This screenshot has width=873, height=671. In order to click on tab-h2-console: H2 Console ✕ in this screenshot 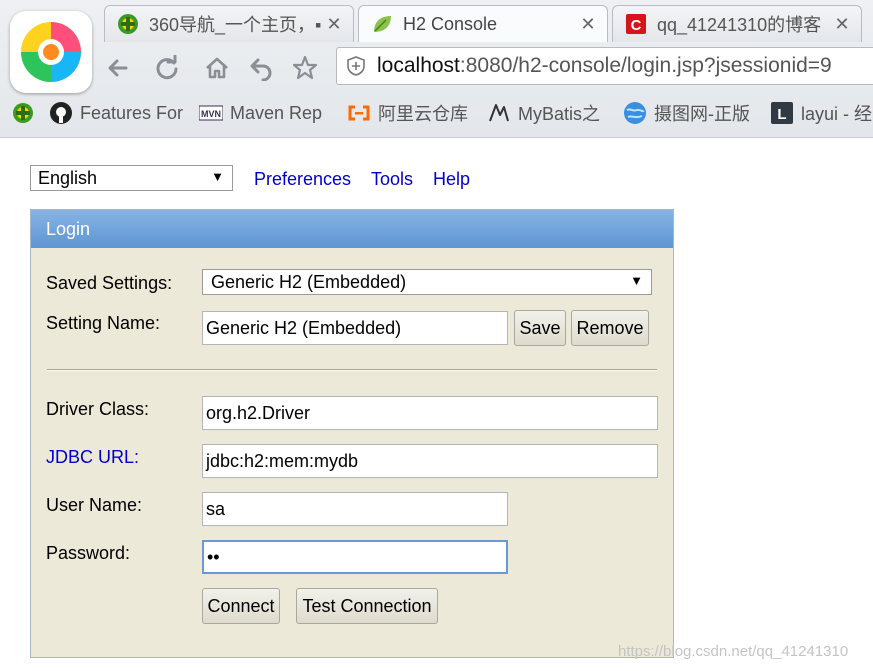, I will do `click(483, 23)`.